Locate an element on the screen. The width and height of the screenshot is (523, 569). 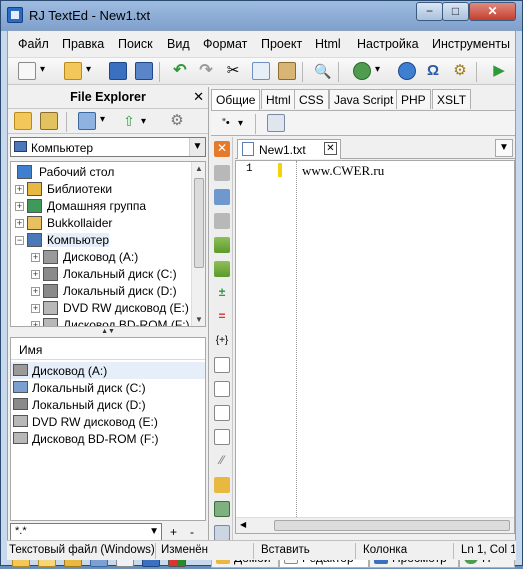
undo-icon: ↶ is located at coordinates (180, 71).